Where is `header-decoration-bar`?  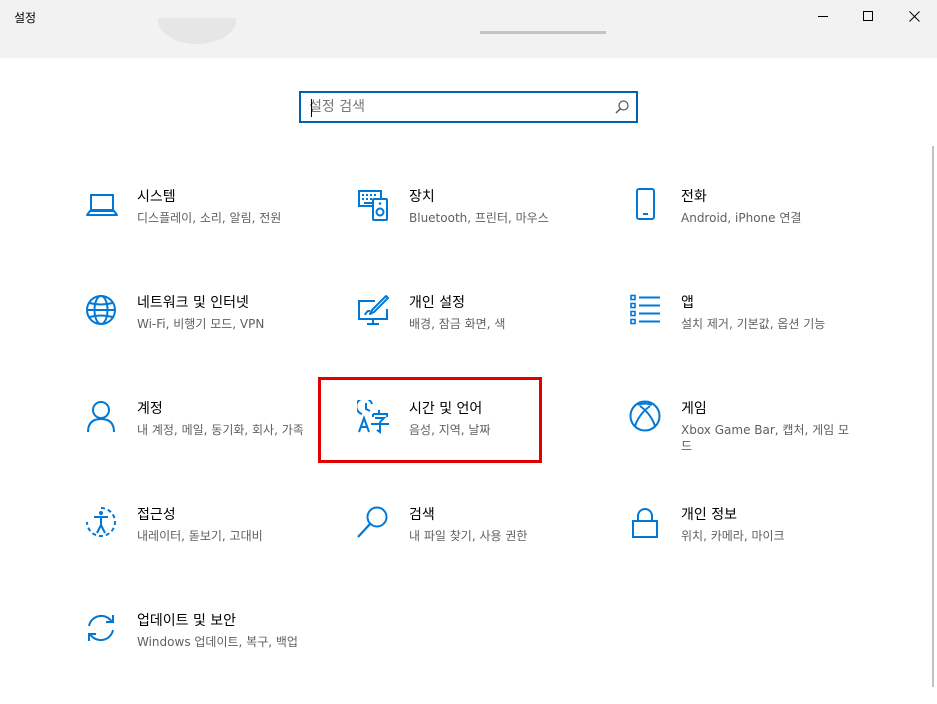
header-decoration-bar is located at coordinates (543, 32).